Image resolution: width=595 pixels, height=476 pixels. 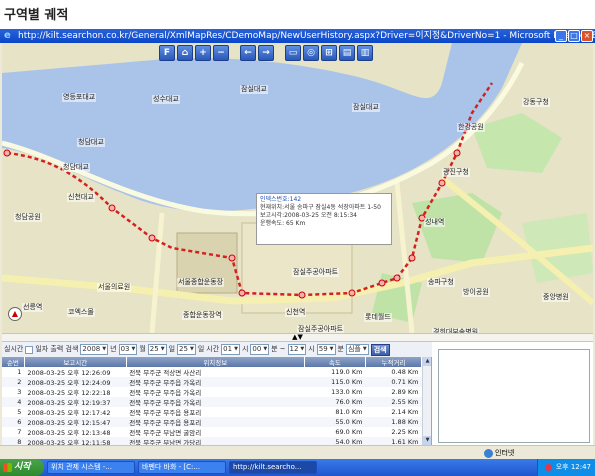 I want to click on print-button: ▤, so click(x=347, y=53).